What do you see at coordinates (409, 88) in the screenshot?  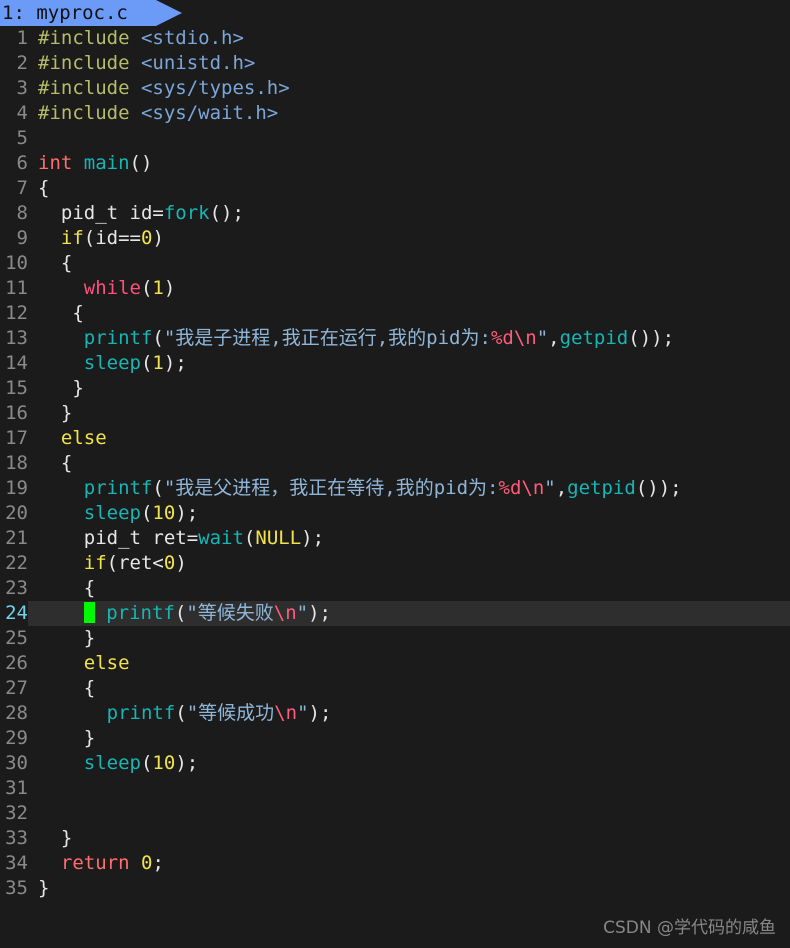 I see `line-content: #include <sys/types.h>` at bounding box center [409, 88].